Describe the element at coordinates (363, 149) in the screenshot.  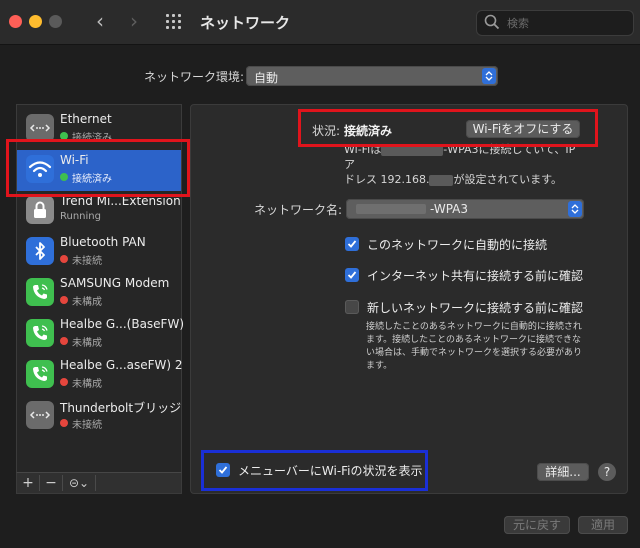
I see `desc-text: Wi-Fiは` at that location.